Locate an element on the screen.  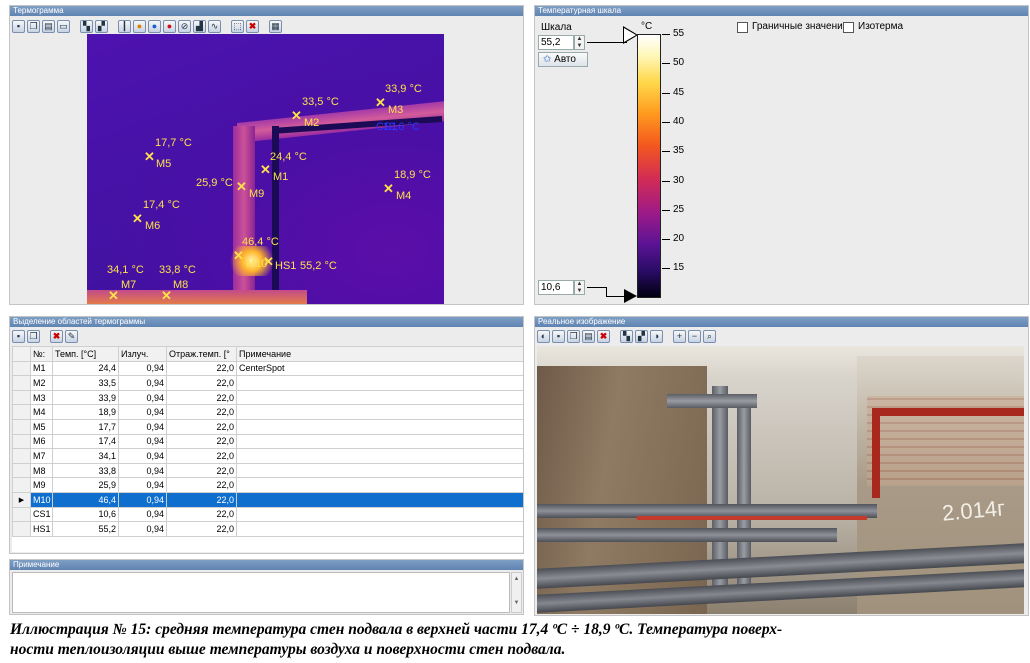
column-header-temp: Темп. [°C] is located at coordinates (85, 354).